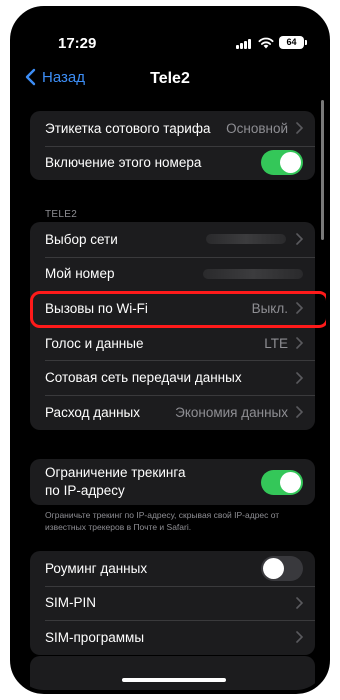 This screenshot has width=340, height=700. I want to click on row-value: Экономия данных, so click(231, 412).